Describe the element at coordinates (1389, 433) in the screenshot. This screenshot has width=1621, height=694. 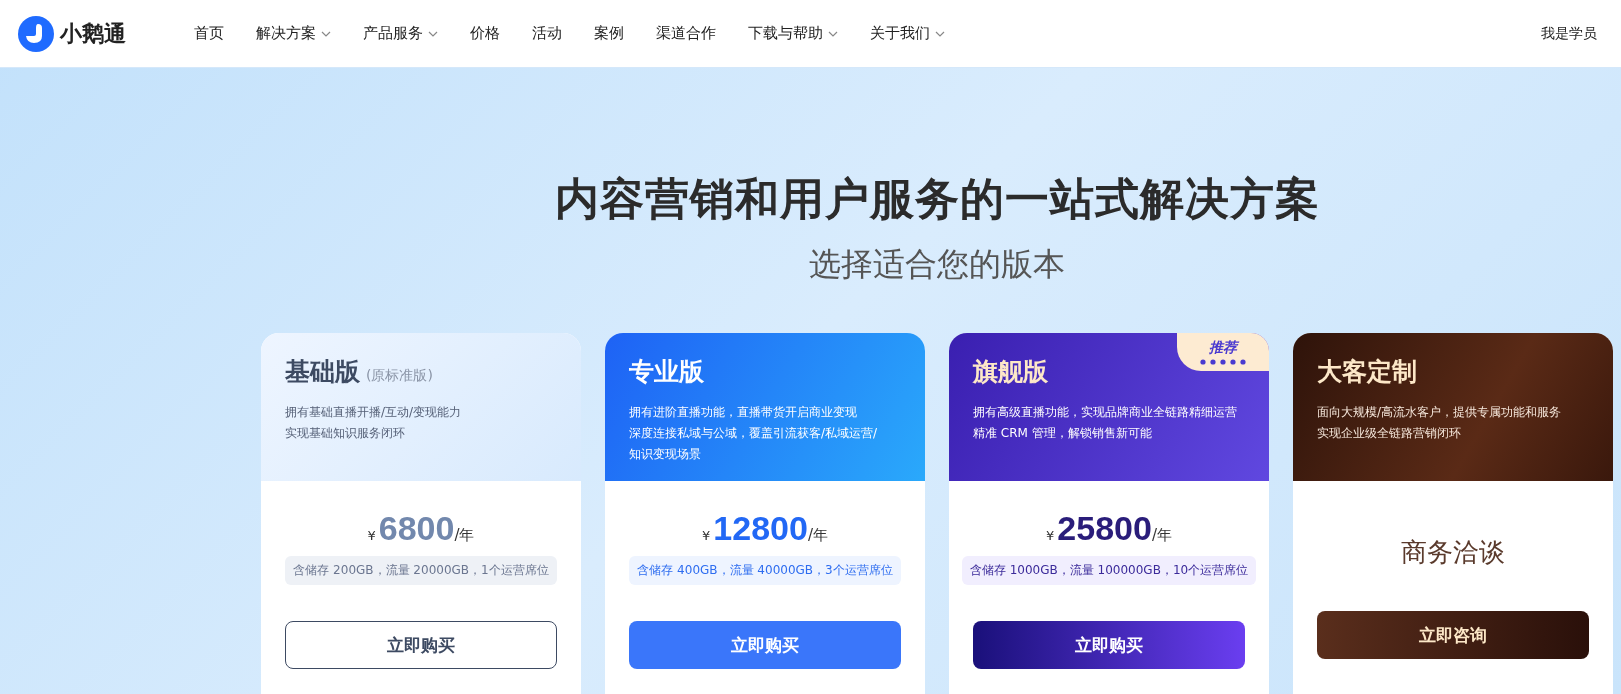
I see `plan-description: 实现企业级全链路营销闭环` at that location.